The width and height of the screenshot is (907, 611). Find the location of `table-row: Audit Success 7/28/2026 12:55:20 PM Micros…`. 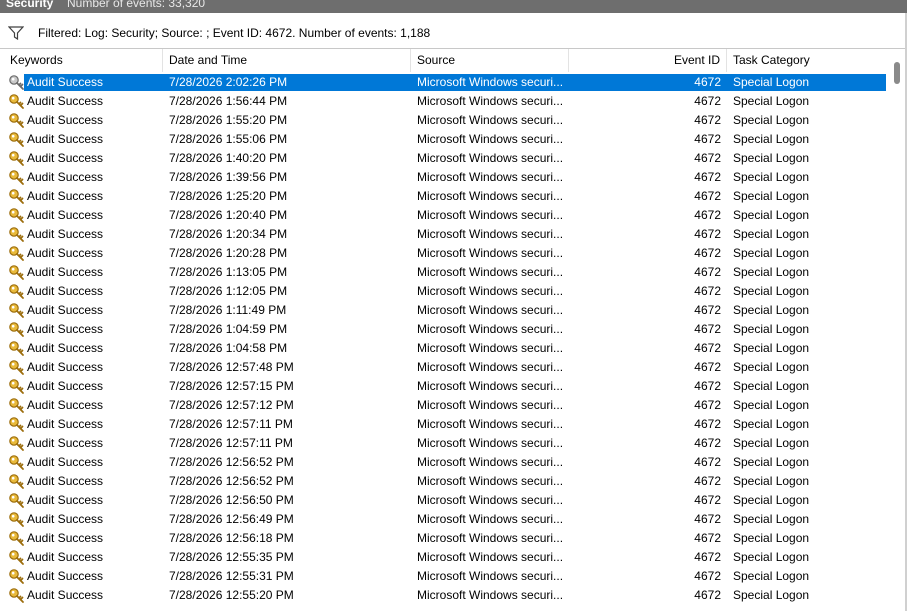

table-row: Audit Success 7/28/2026 12:55:20 PM Micros… is located at coordinates (443, 595).